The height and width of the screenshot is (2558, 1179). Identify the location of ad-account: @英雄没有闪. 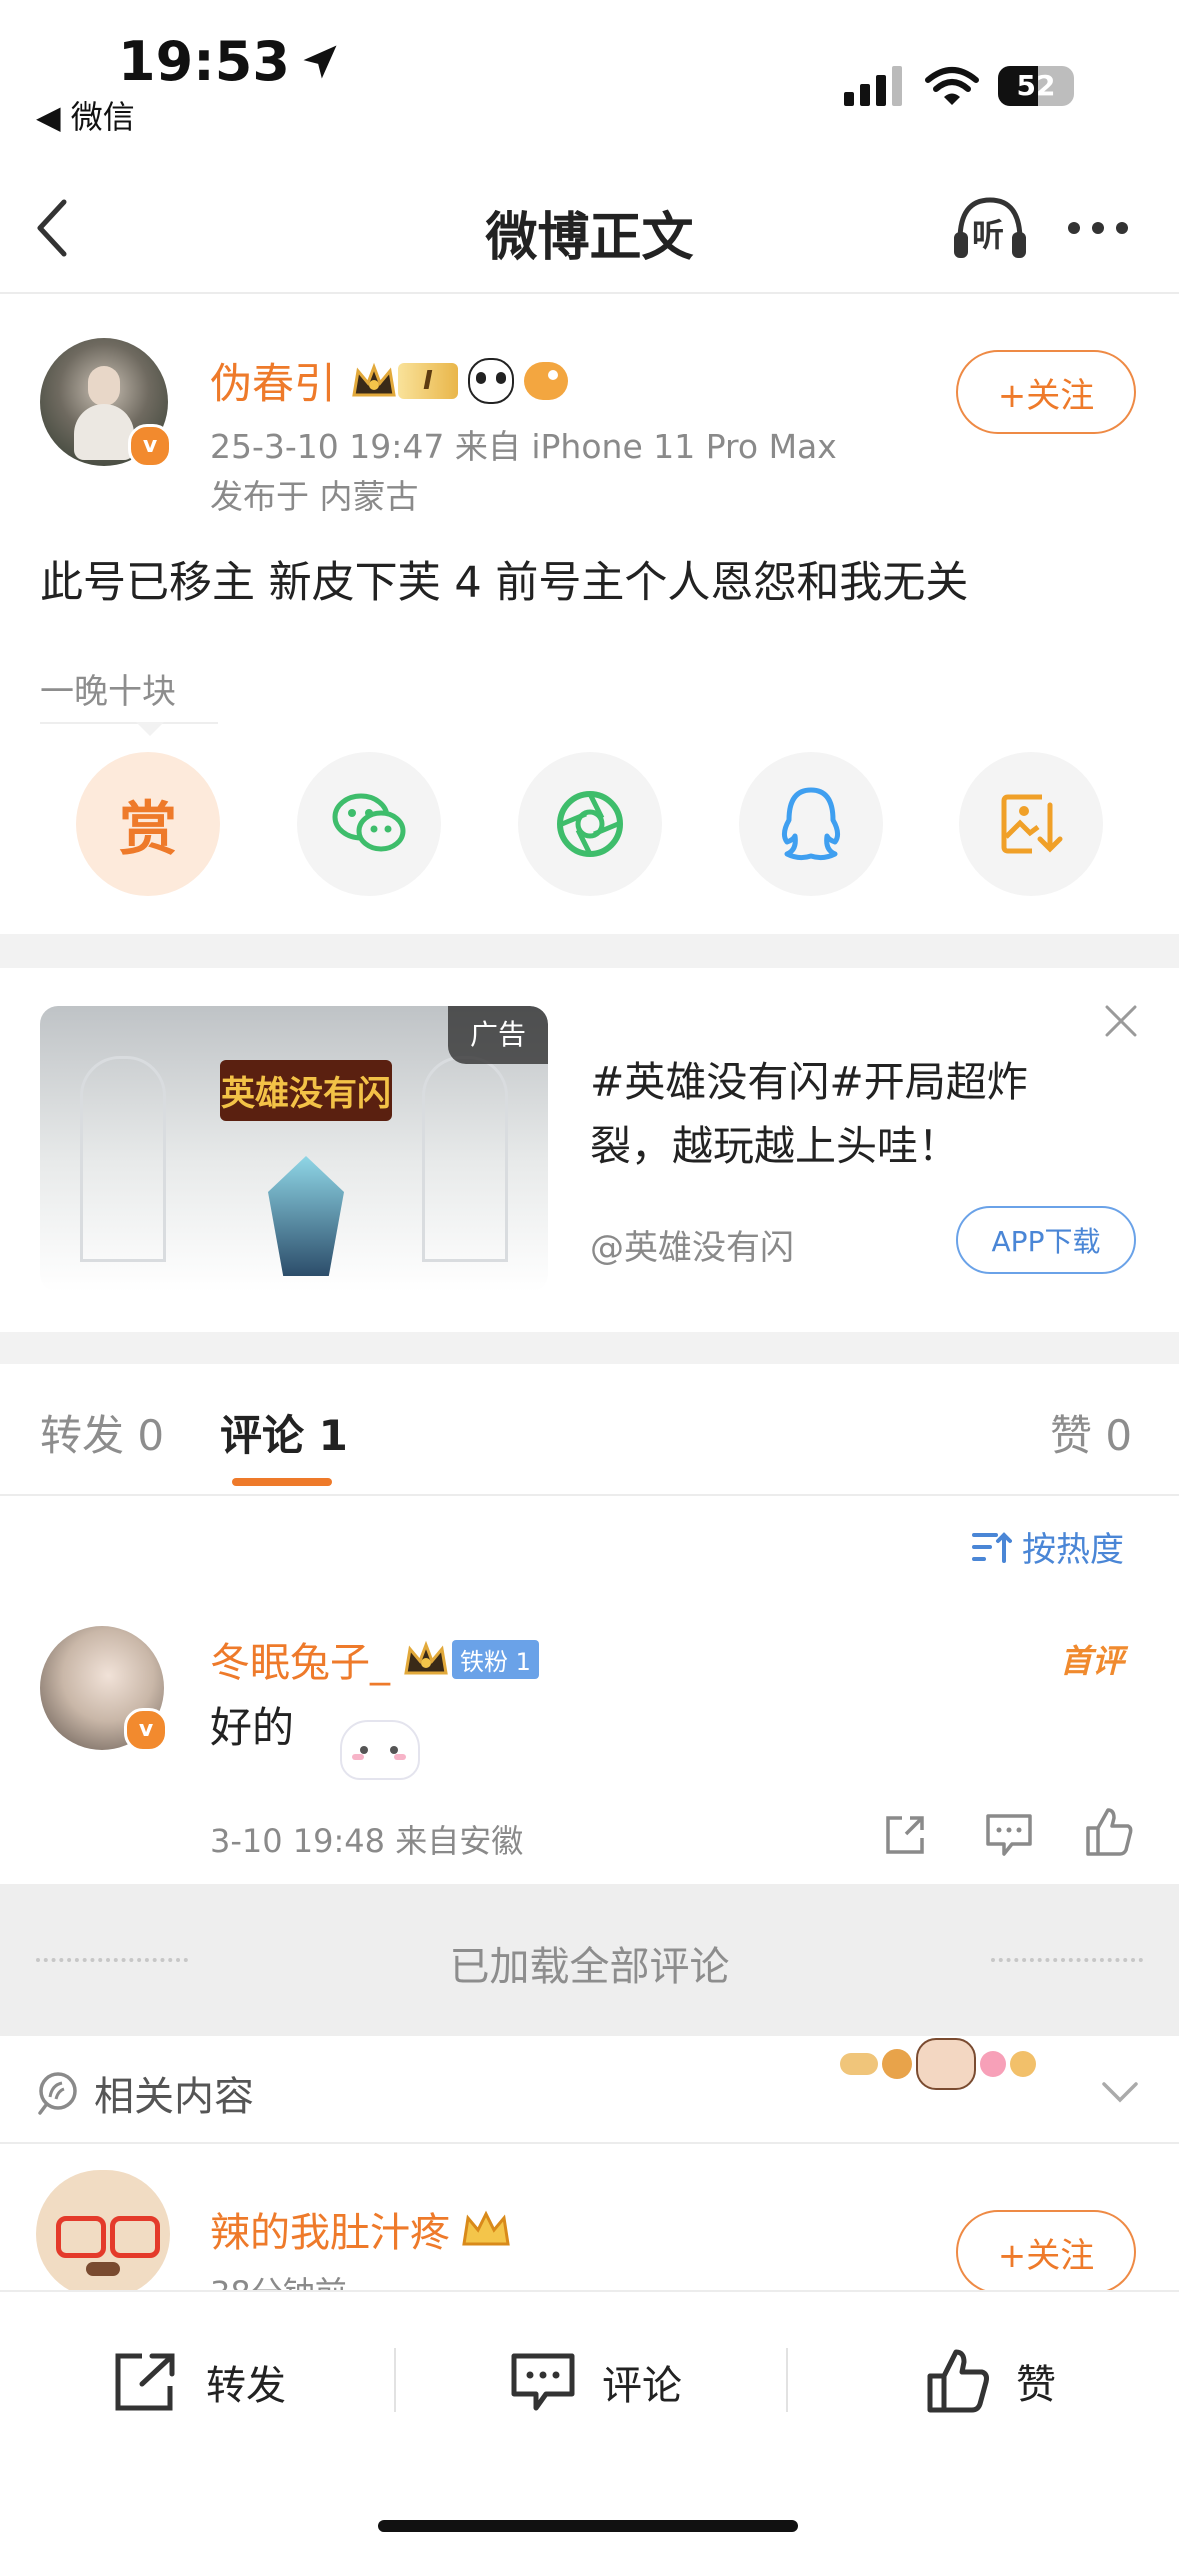
(692, 1244).